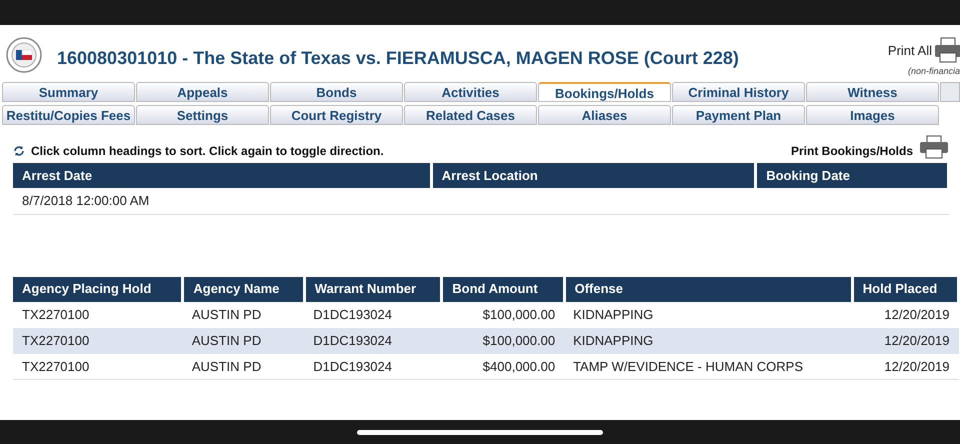  Describe the element at coordinates (336, 115) in the screenshot. I see `tab: Court Registry` at that location.